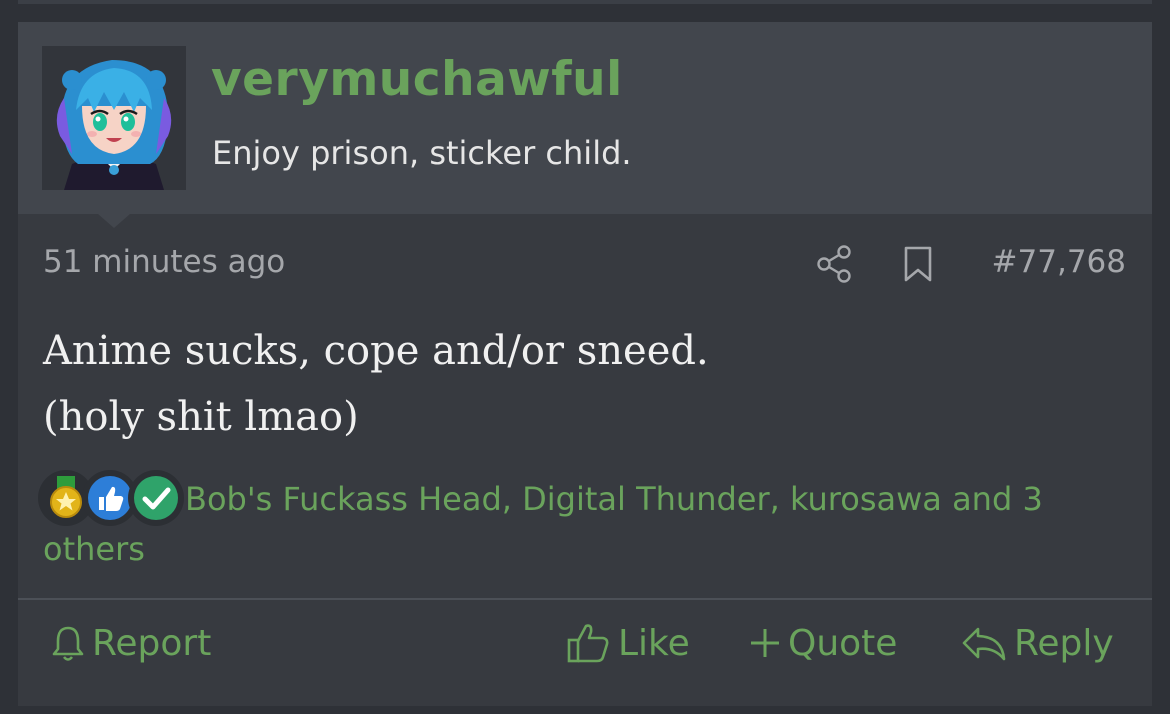 Image resolution: width=1170 pixels, height=714 pixels. Describe the element at coordinates (585, 2) in the screenshot. I see `previous-post-edge` at that location.